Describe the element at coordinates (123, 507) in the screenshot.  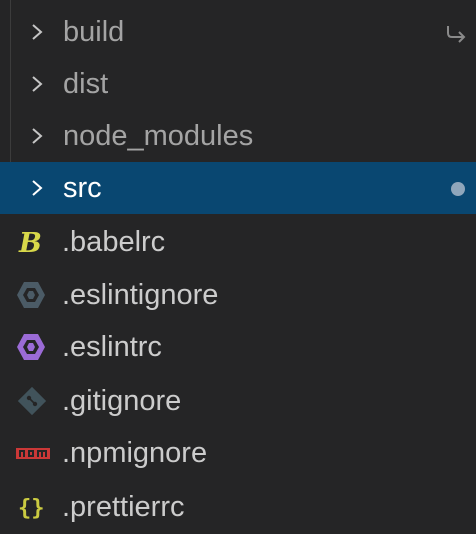
I see `file-label: .prettierrc` at that location.